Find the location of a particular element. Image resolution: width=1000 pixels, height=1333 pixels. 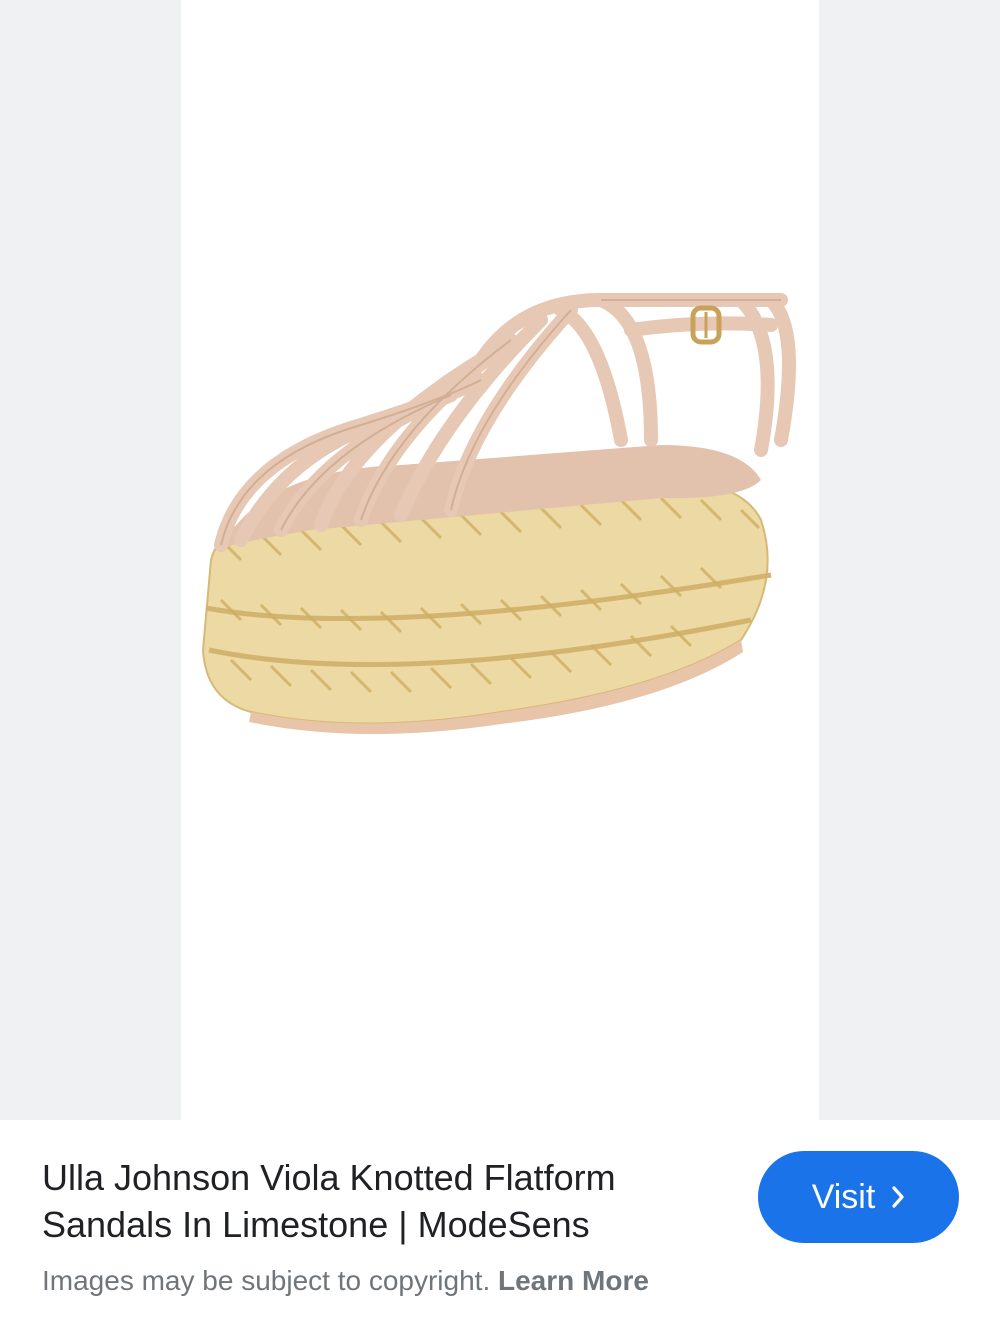

visit-button: Visit is located at coordinates (858, 1197).